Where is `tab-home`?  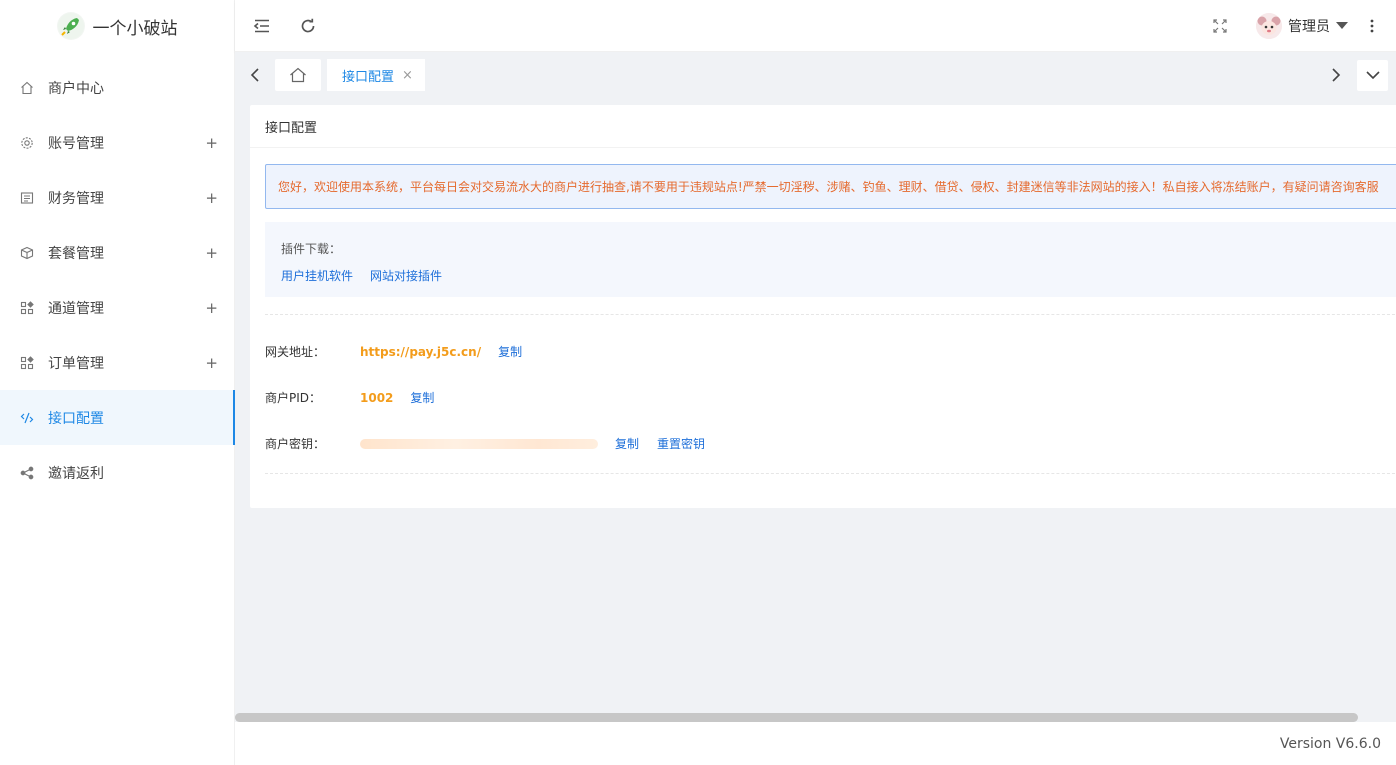 tab-home is located at coordinates (298, 75).